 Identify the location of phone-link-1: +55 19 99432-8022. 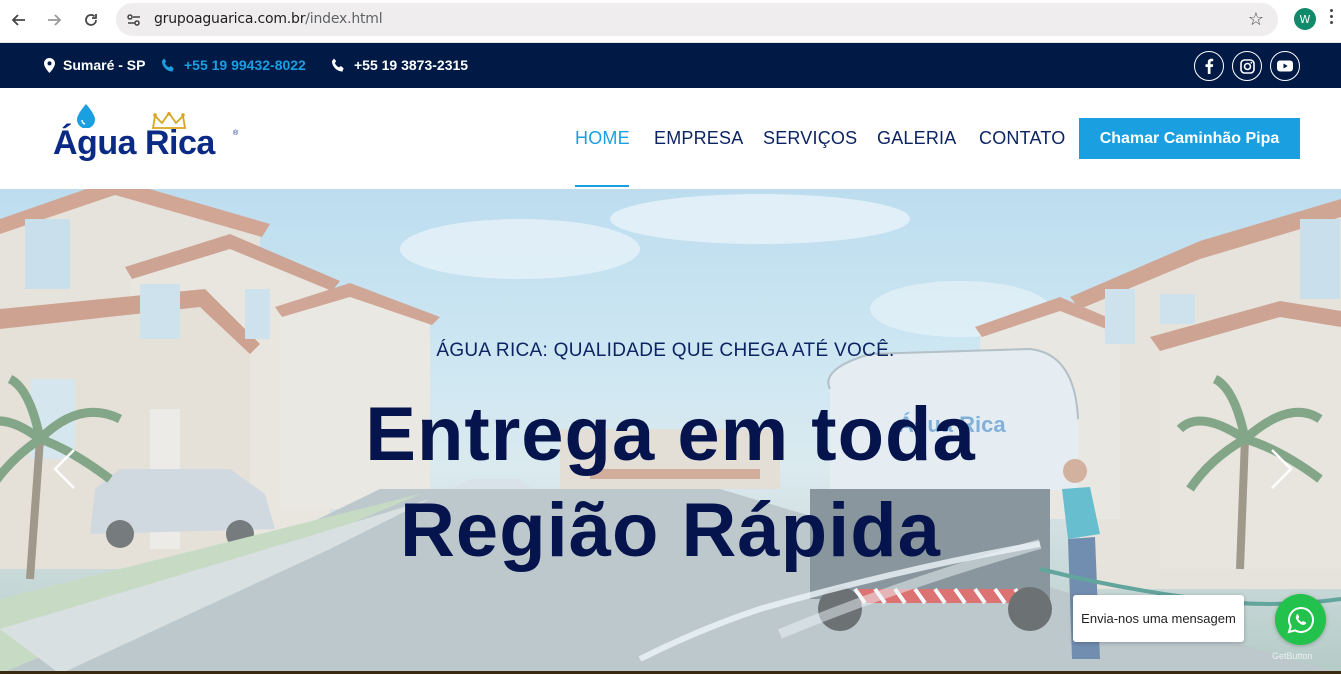
(233, 65).